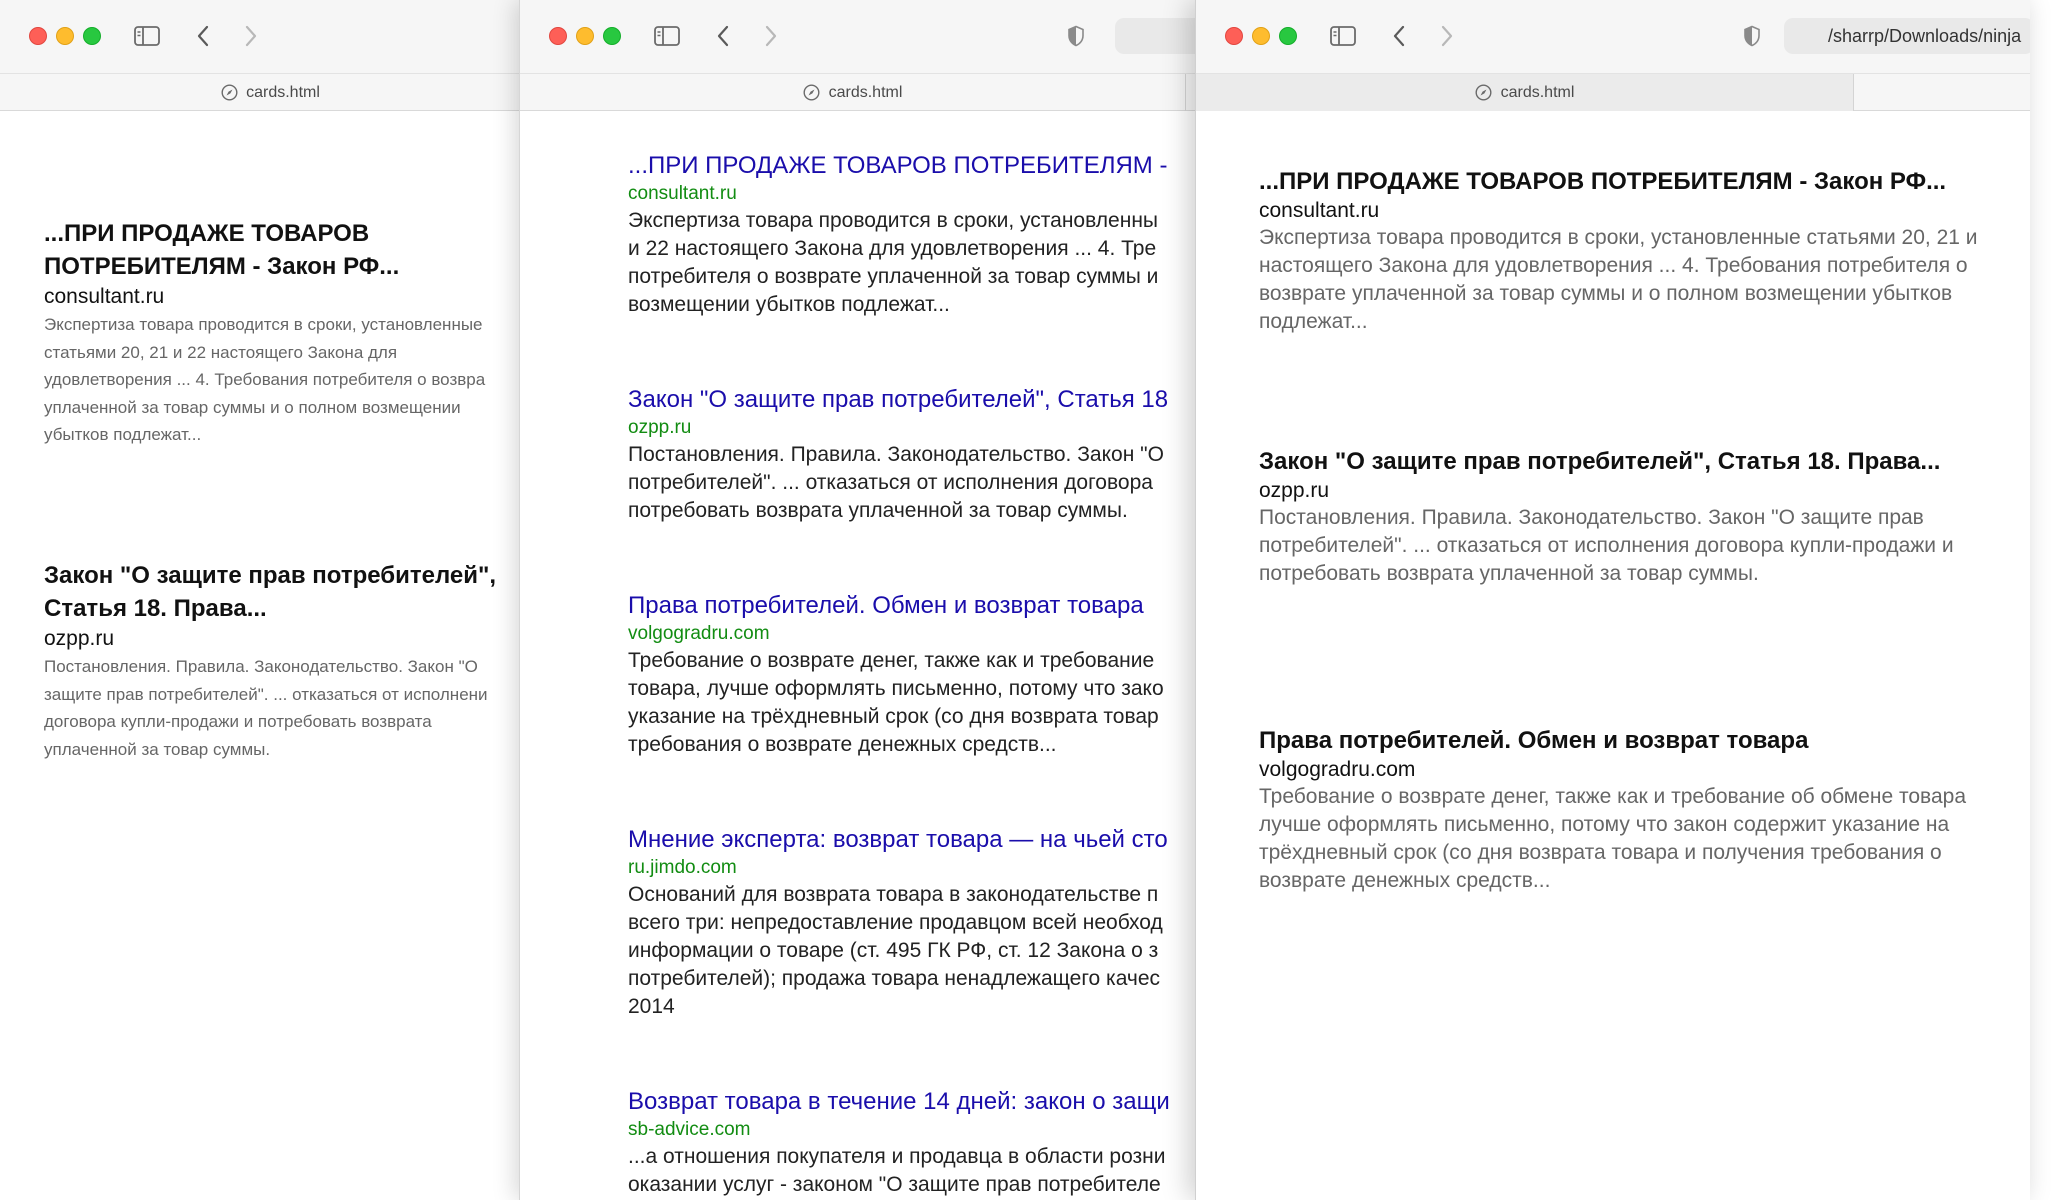 The image size is (2051, 1200). What do you see at coordinates (1907, 36) in the screenshot?
I see `address-bar: /sharrp/Downloads/ninja` at bounding box center [1907, 36].